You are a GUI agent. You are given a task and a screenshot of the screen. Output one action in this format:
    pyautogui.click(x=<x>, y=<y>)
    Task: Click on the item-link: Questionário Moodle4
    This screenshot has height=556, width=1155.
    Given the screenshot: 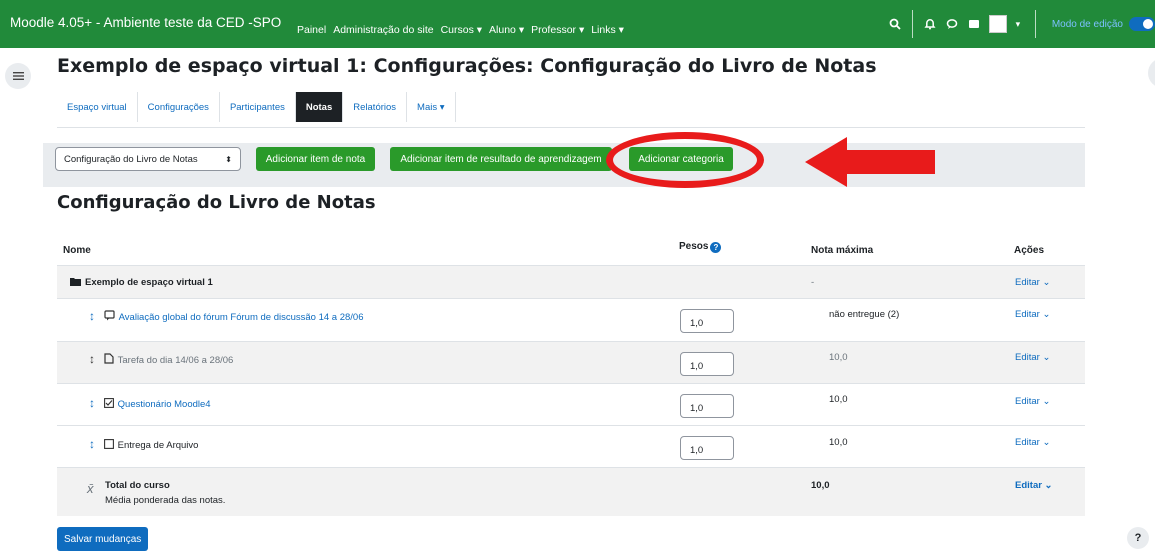 What is the action you would take?
    pyautogui.click(x=164, y=404)
    